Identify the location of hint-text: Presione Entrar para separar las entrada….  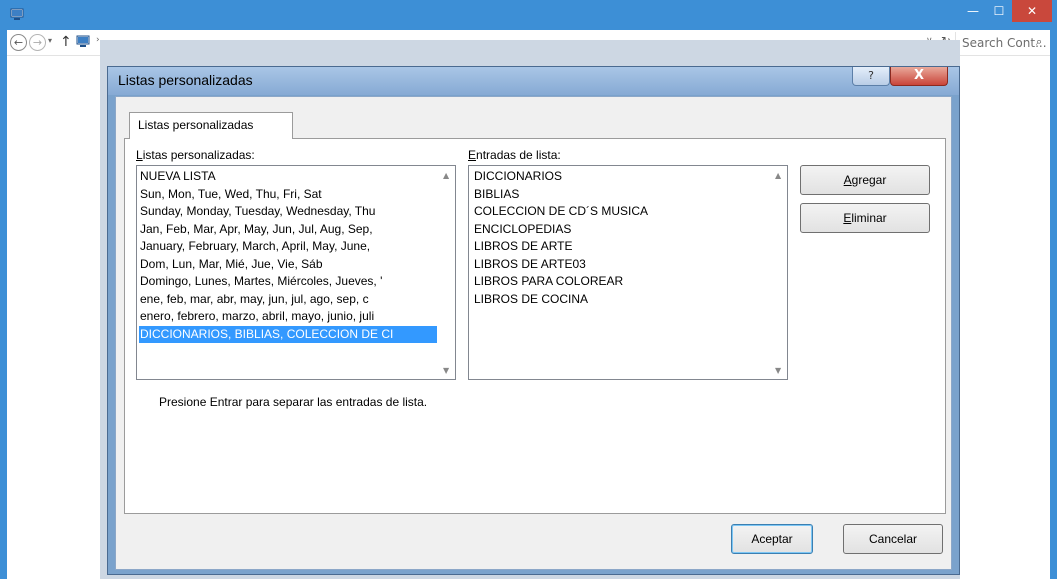
(293, 402).